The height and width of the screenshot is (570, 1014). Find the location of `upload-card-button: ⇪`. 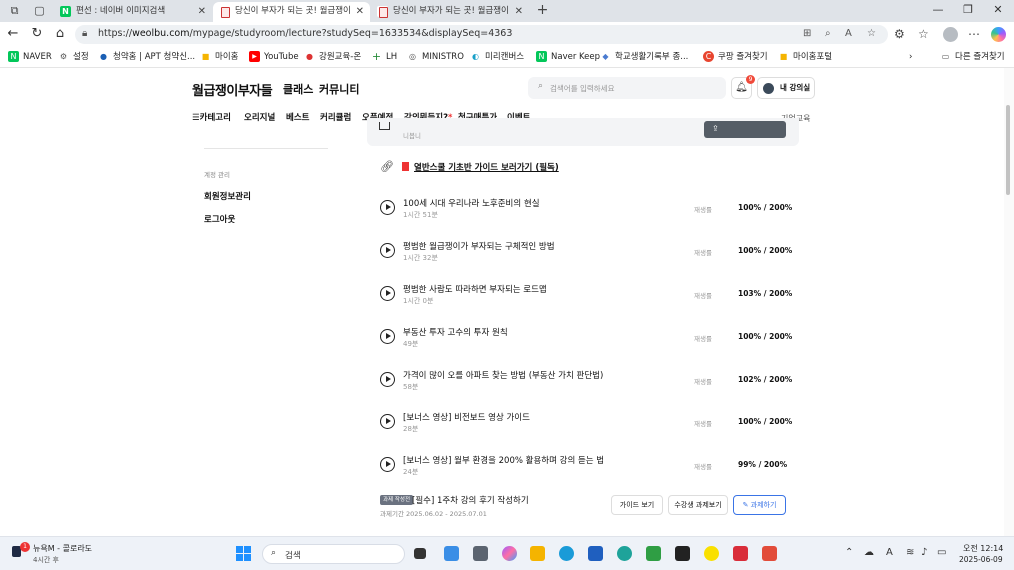

upload-card-button: ⇪ is located at coordinates (745, 129).